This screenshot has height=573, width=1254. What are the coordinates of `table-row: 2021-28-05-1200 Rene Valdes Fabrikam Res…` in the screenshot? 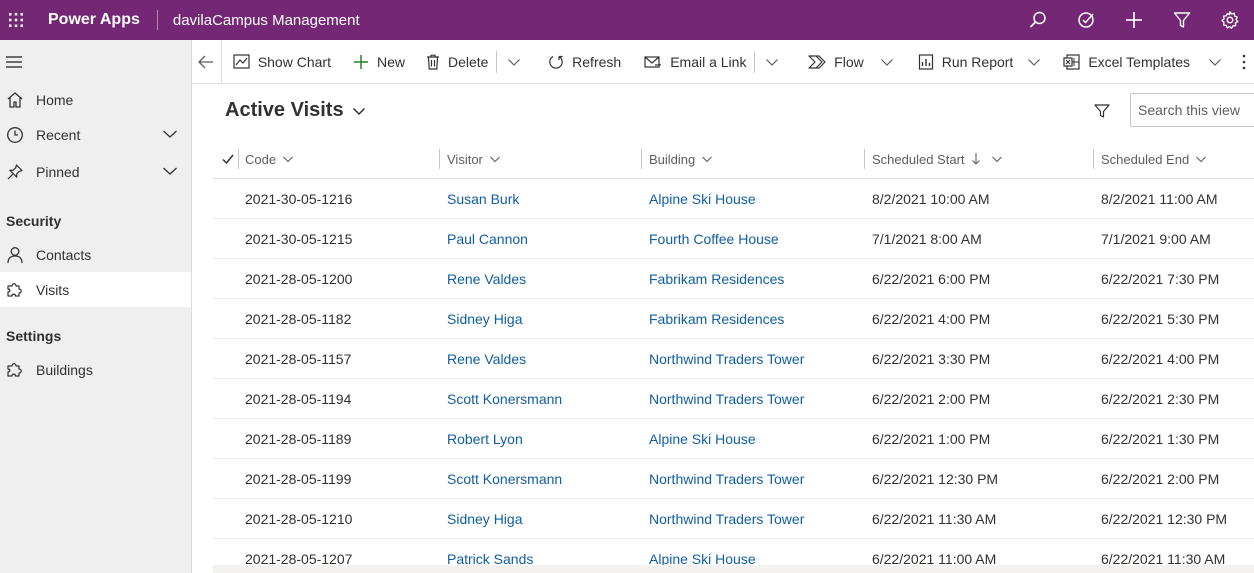 It's located at (733, 279).